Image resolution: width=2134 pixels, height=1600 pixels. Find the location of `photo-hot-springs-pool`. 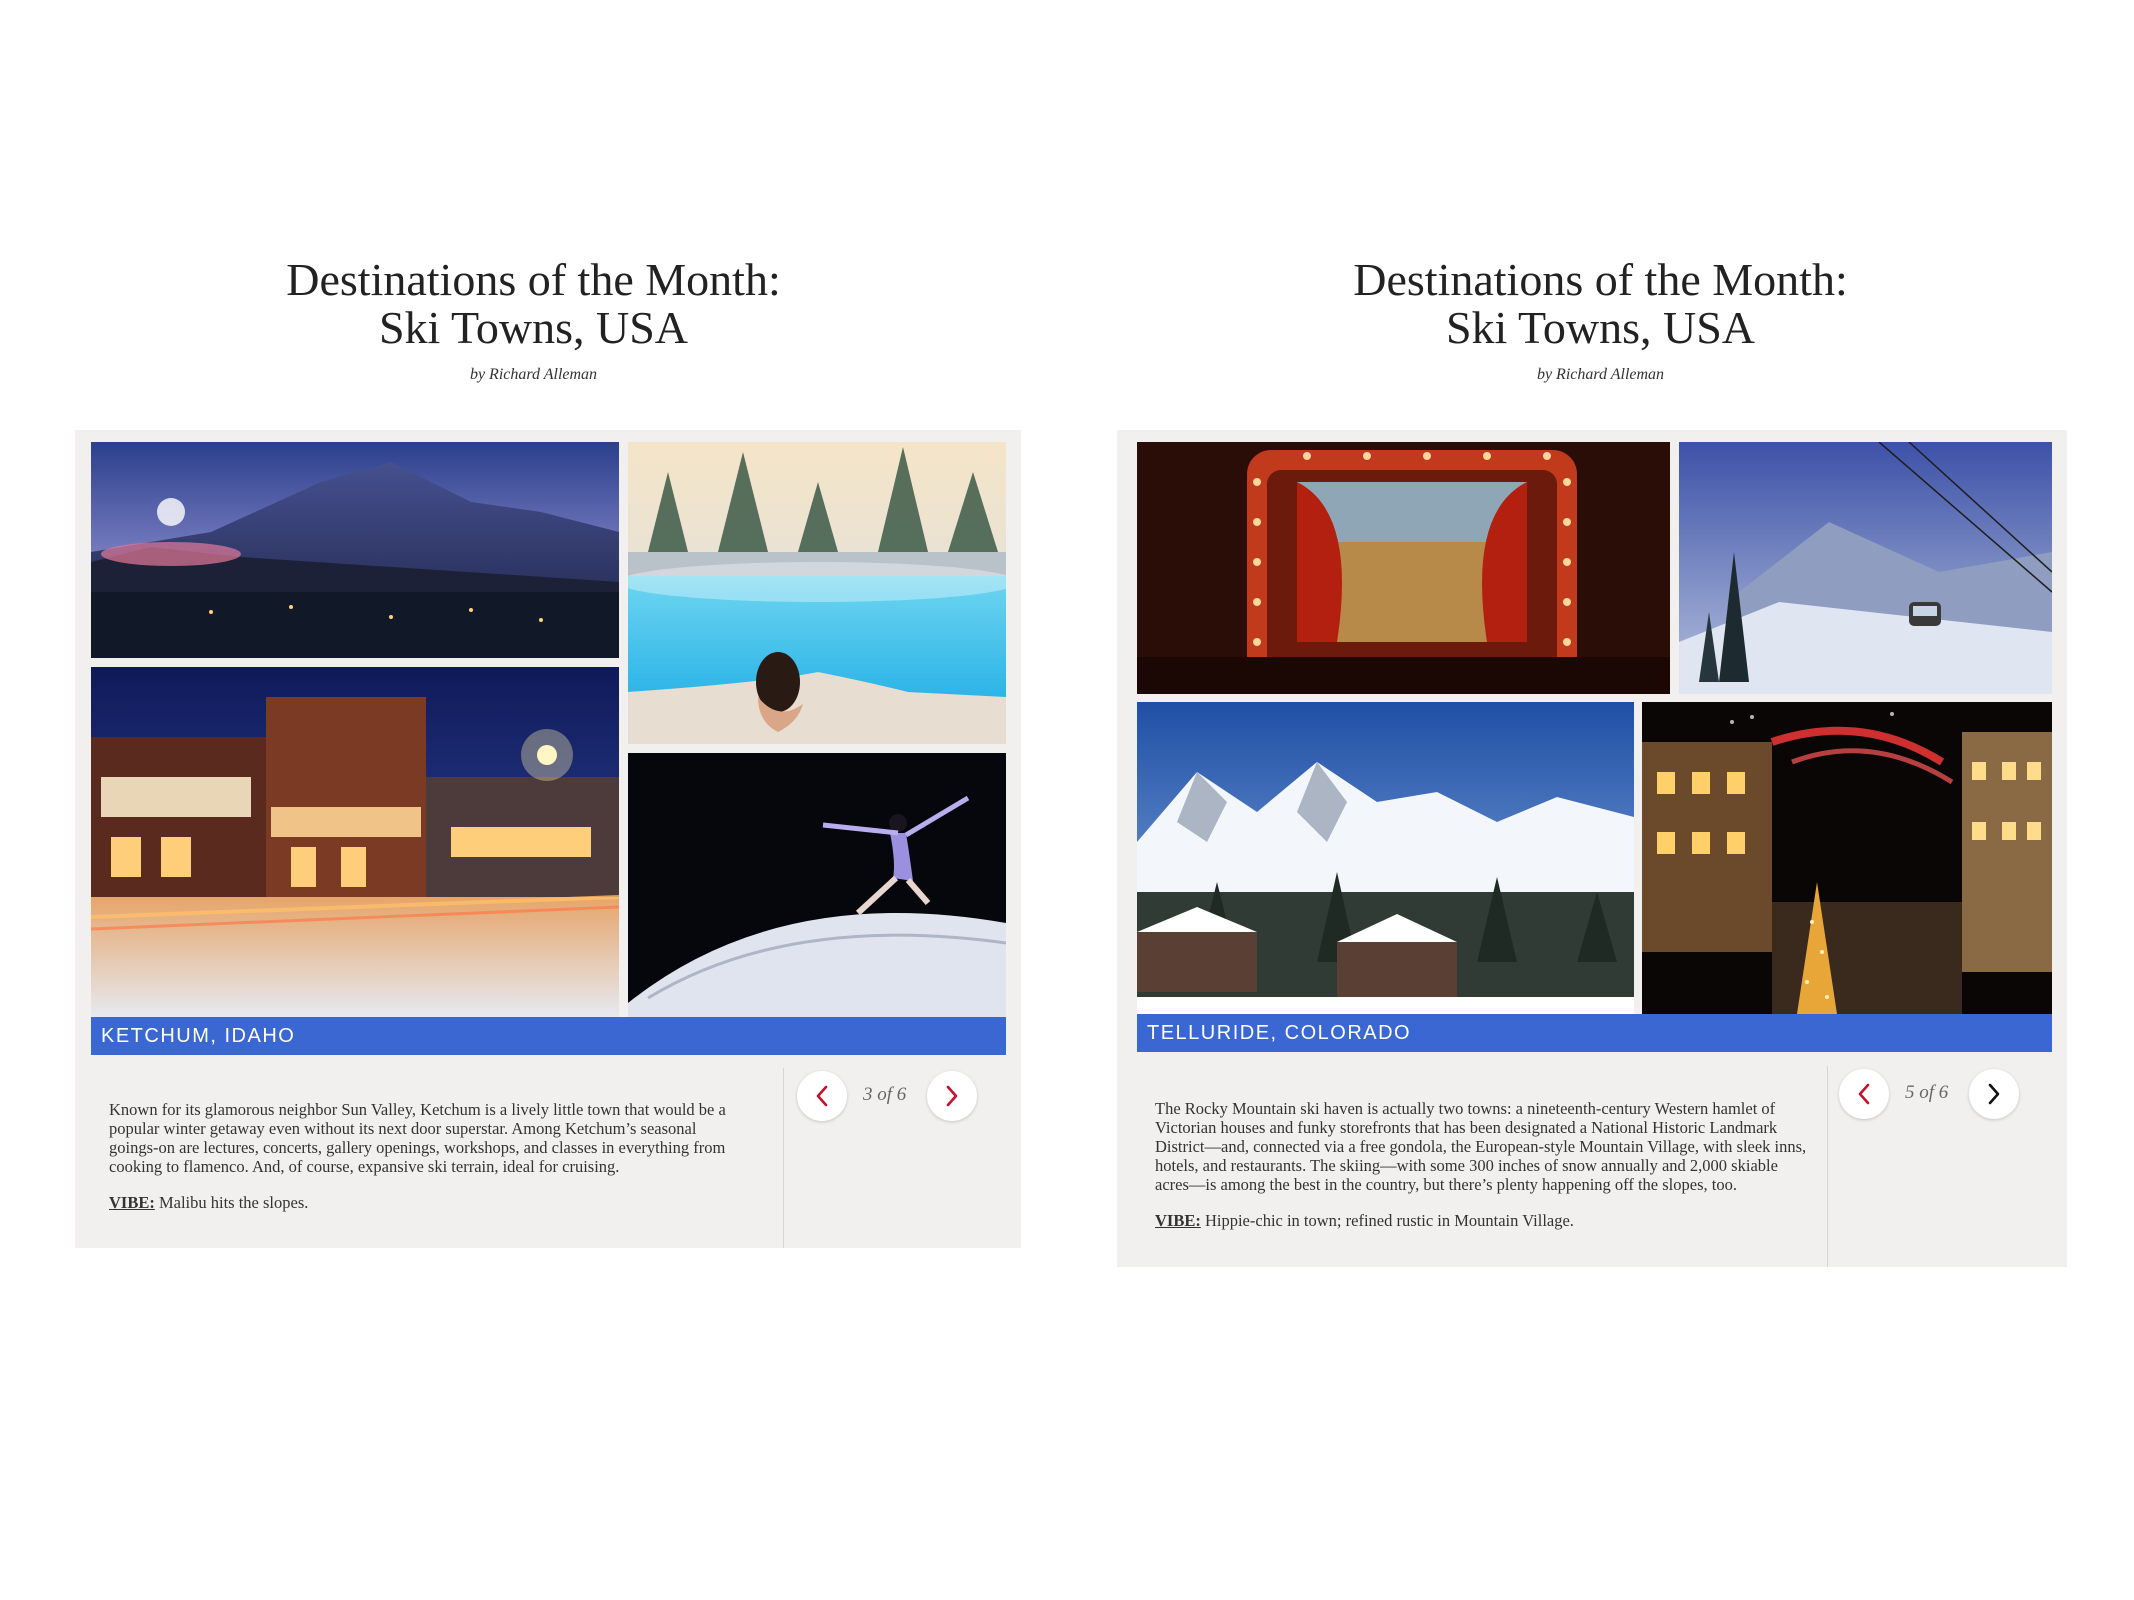

photo-hot-springs-pool is located at coordinates (817, 593).